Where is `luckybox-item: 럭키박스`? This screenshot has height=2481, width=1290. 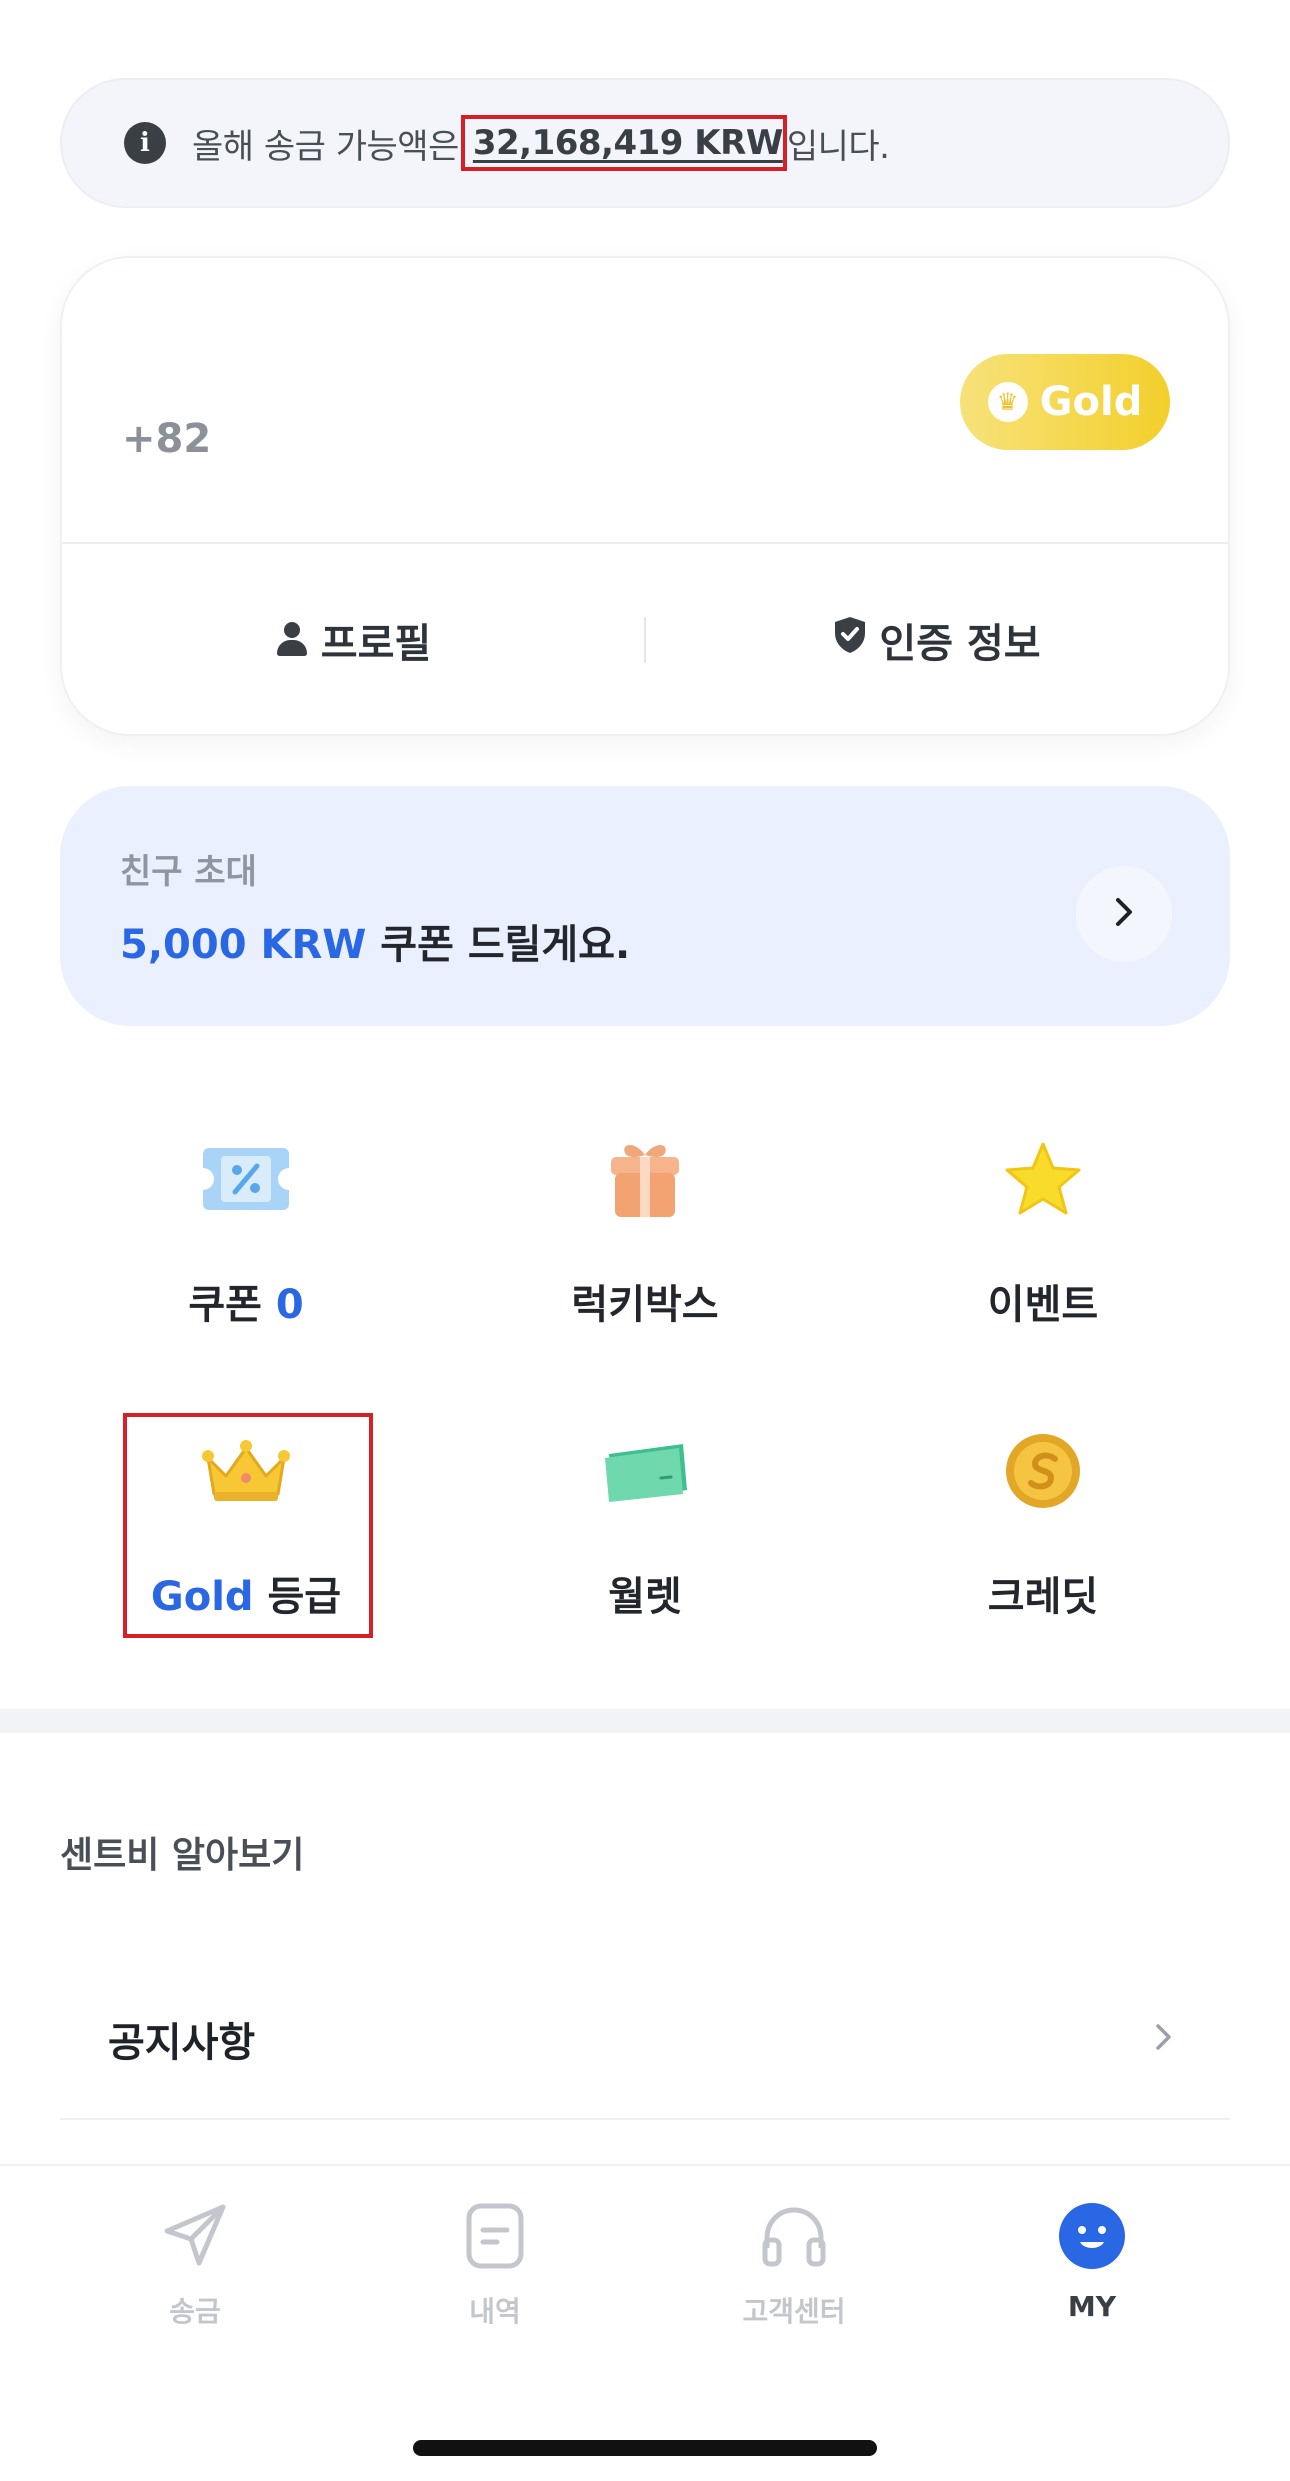
luckybox-item: 럭키박스 is located at coordinates (645, 1210).